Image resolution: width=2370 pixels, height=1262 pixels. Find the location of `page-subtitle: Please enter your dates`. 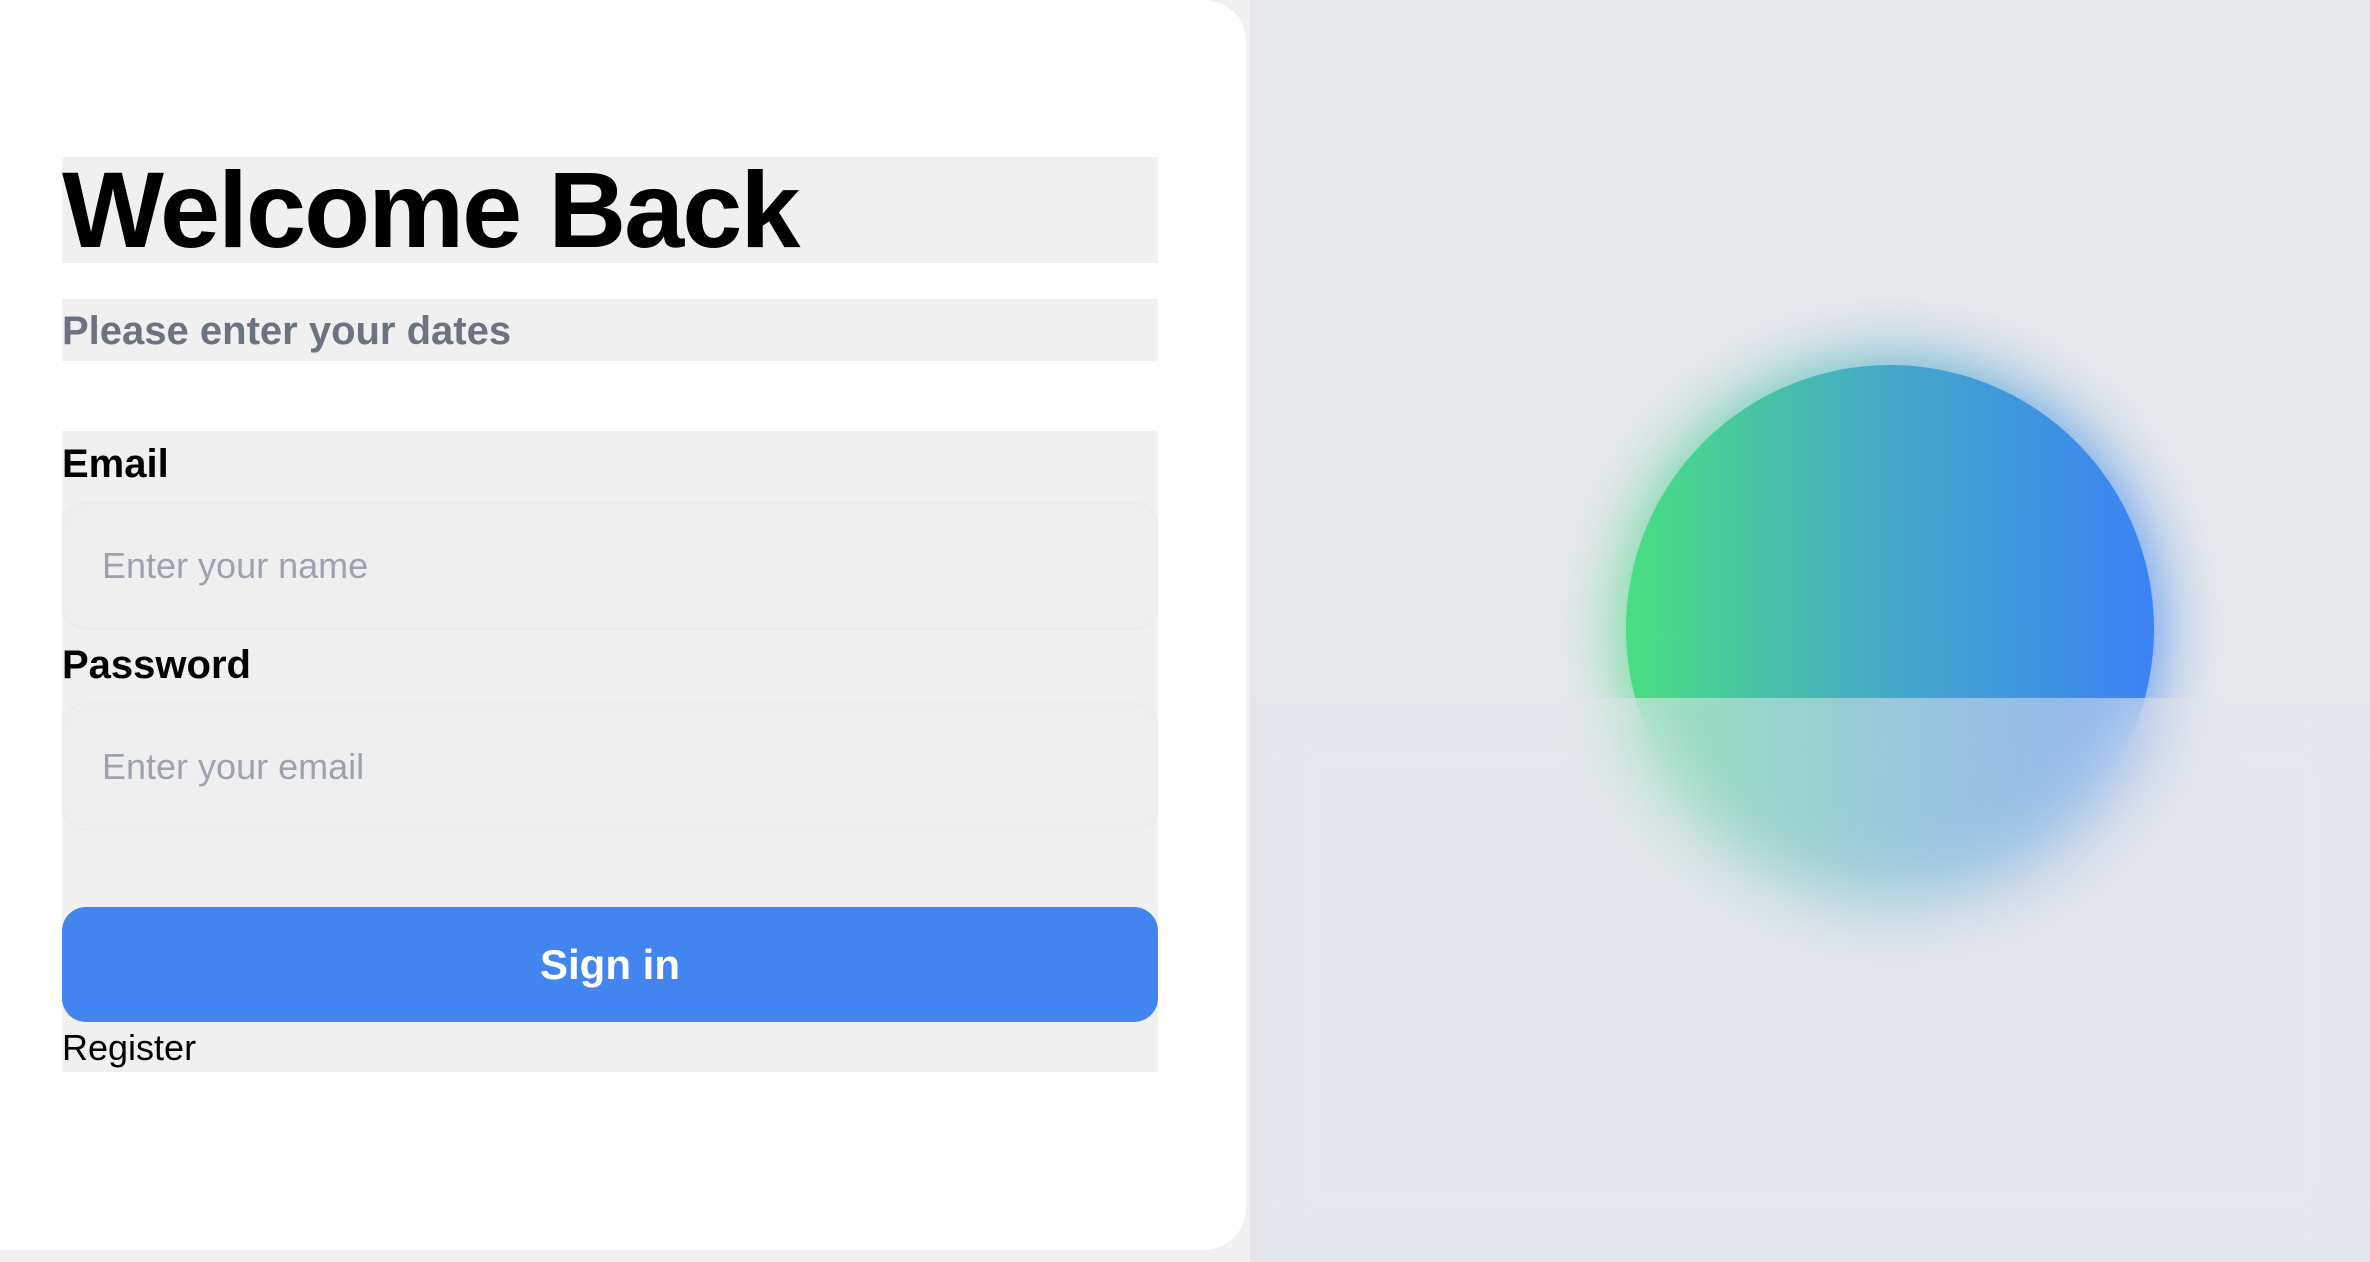

page-subtitle: Please enter your dates is located at coordinates (287, 331).